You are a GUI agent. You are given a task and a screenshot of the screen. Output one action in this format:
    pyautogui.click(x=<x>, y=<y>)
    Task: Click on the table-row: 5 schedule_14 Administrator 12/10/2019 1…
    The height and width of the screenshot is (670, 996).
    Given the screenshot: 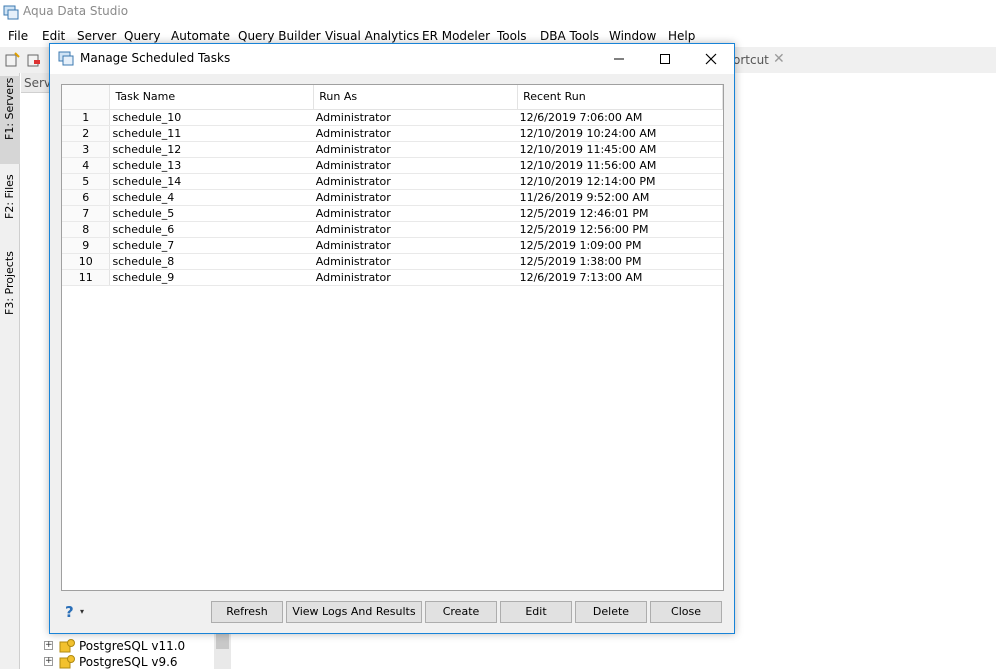 What is the action you would take?
    pyautogui.click(x=392, y=181)
    